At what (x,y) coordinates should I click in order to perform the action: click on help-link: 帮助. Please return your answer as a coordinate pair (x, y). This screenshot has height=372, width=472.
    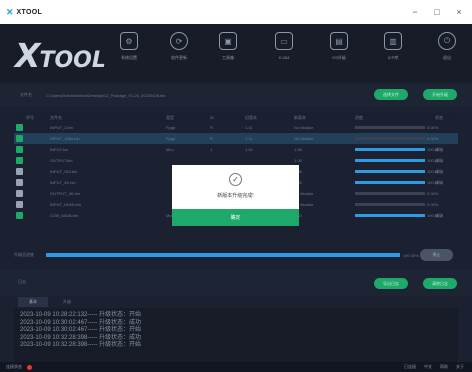
    Looking at the image, I should click on (444, 367).